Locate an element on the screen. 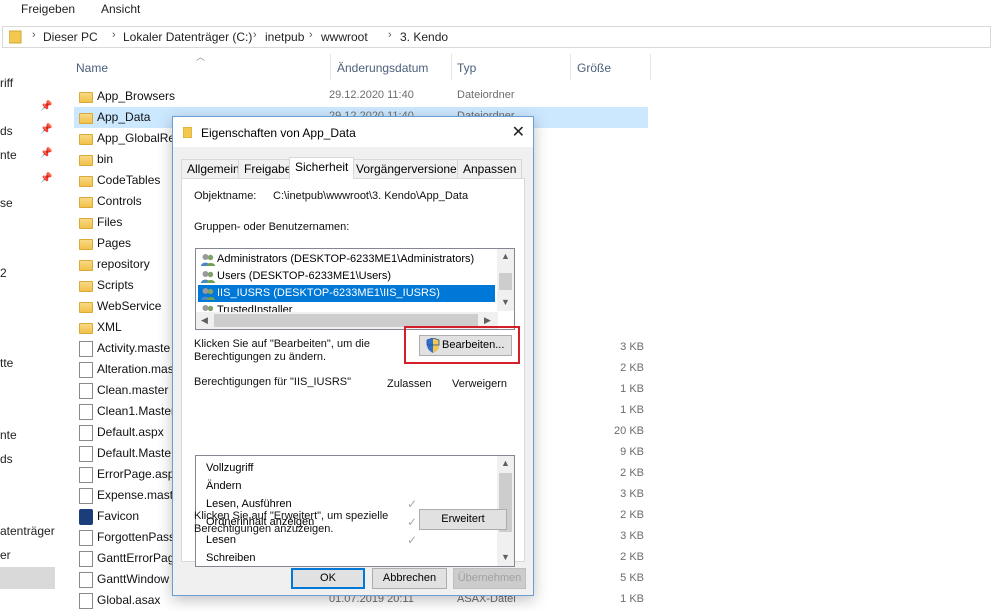 This screenshot has height=611, width=993. file-name: Files is located at coordinates (110, 222).